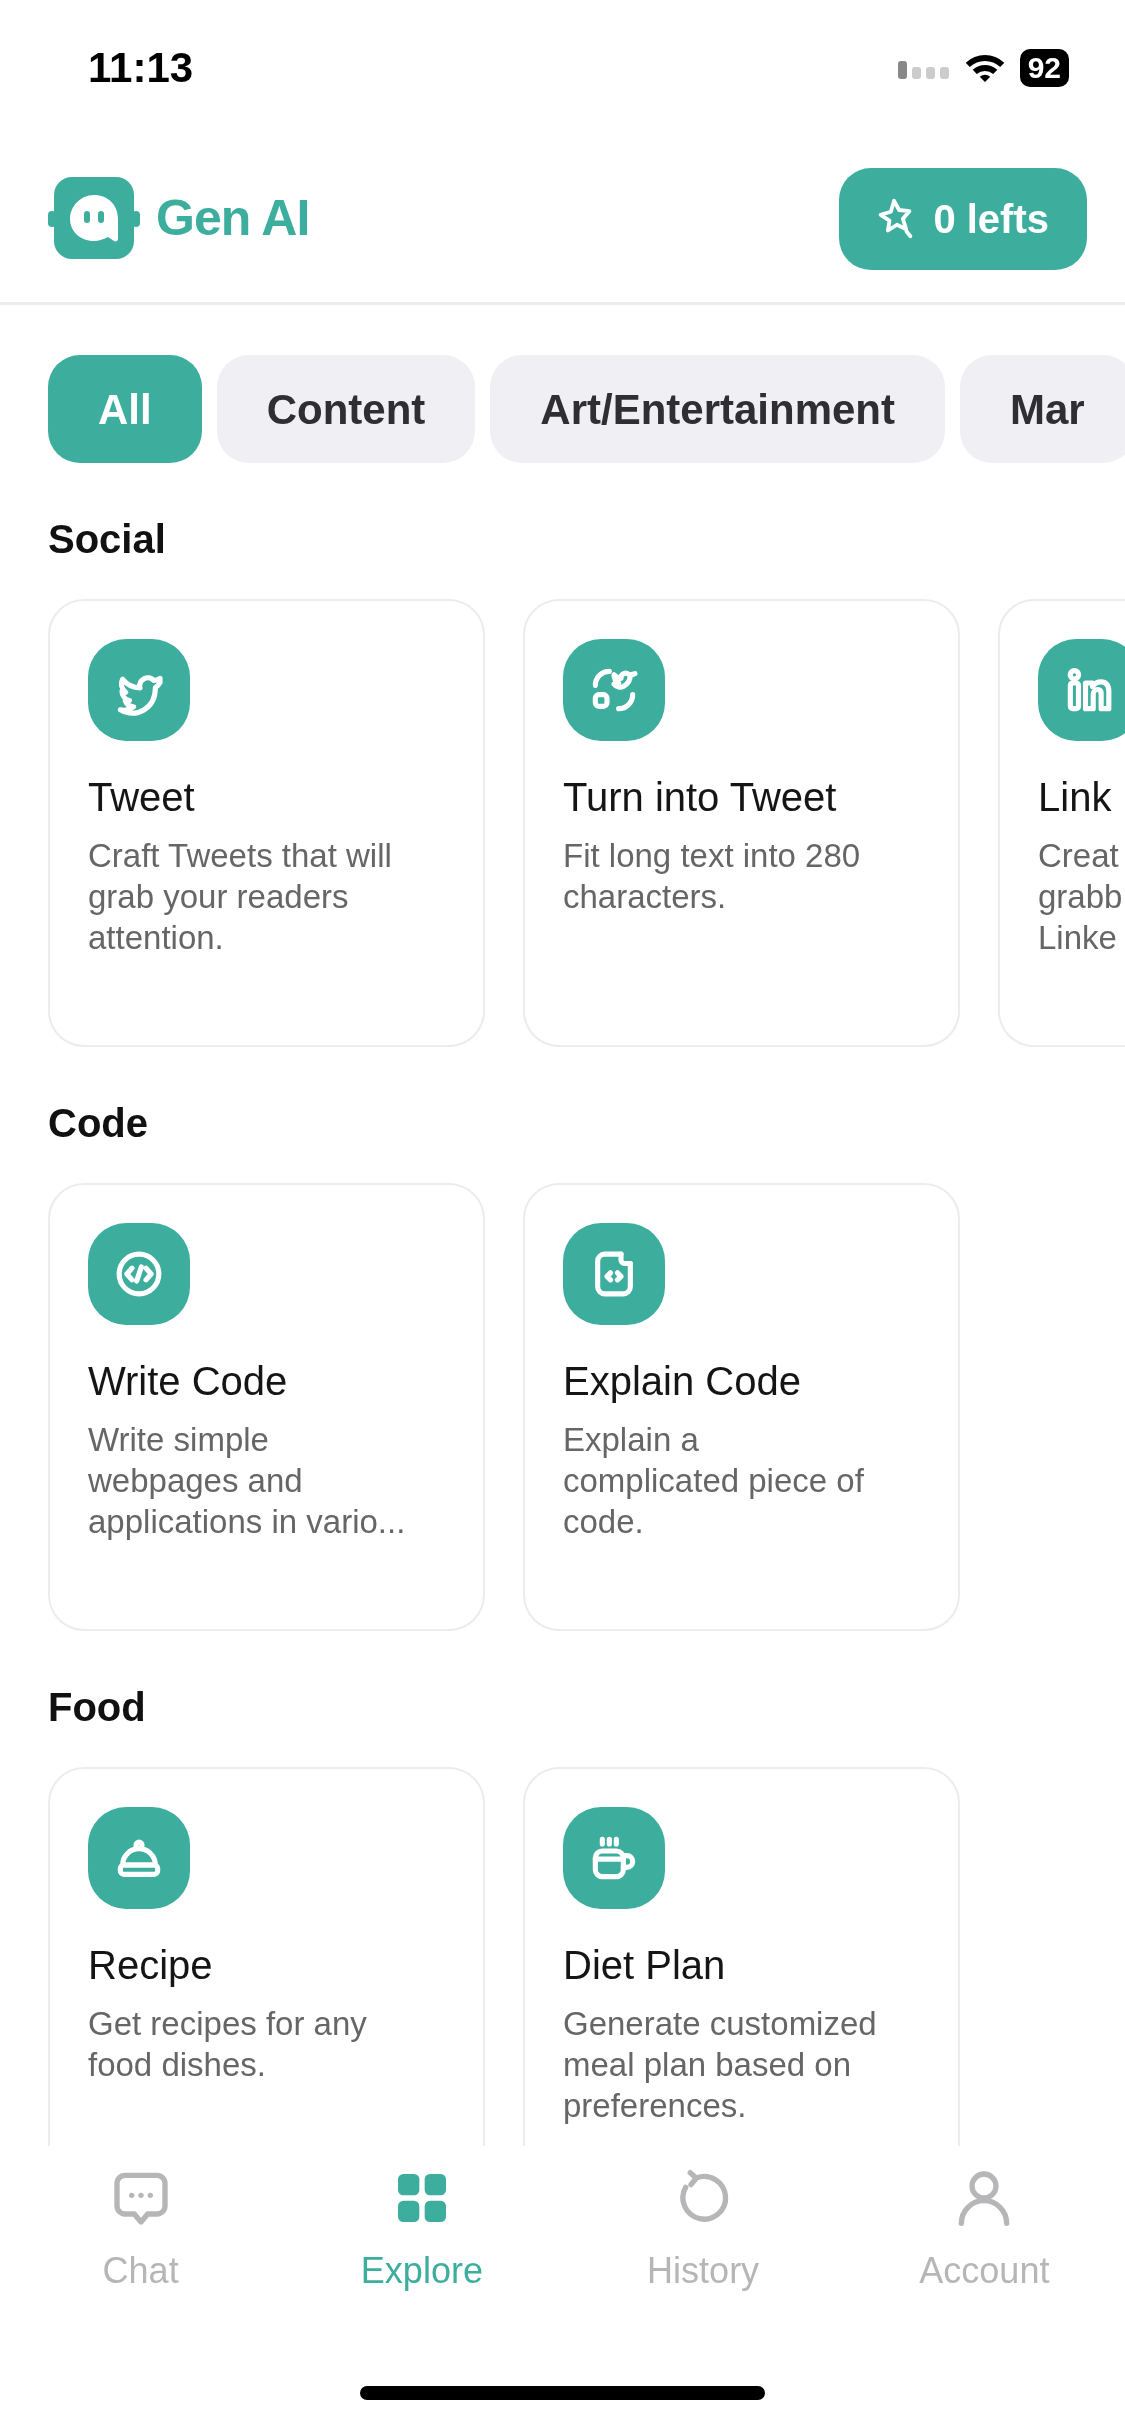  I want to click on bird-convert-icon, so click(614, 690).